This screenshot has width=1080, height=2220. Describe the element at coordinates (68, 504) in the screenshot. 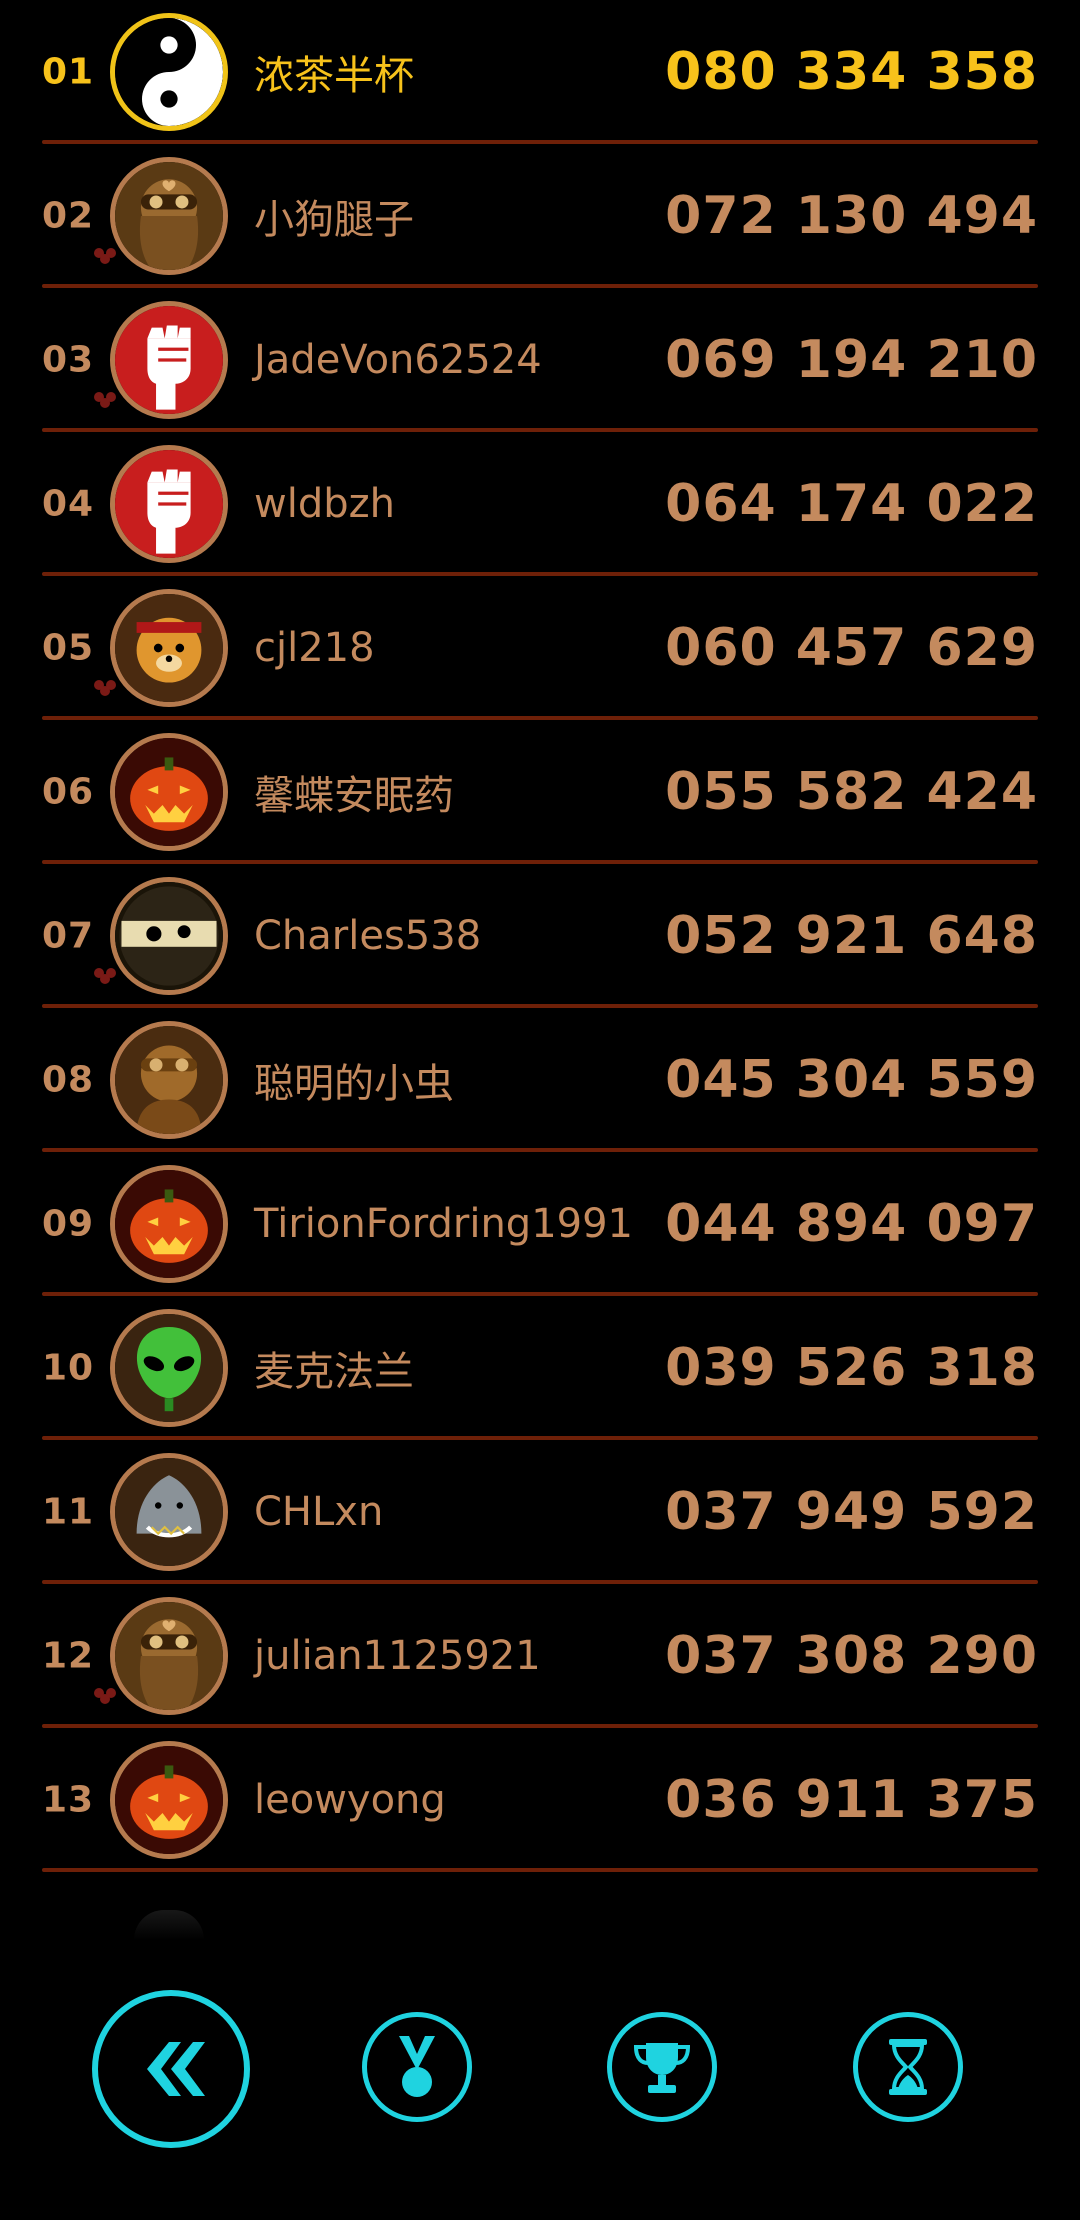

I see `rank-number: 04` at that location.